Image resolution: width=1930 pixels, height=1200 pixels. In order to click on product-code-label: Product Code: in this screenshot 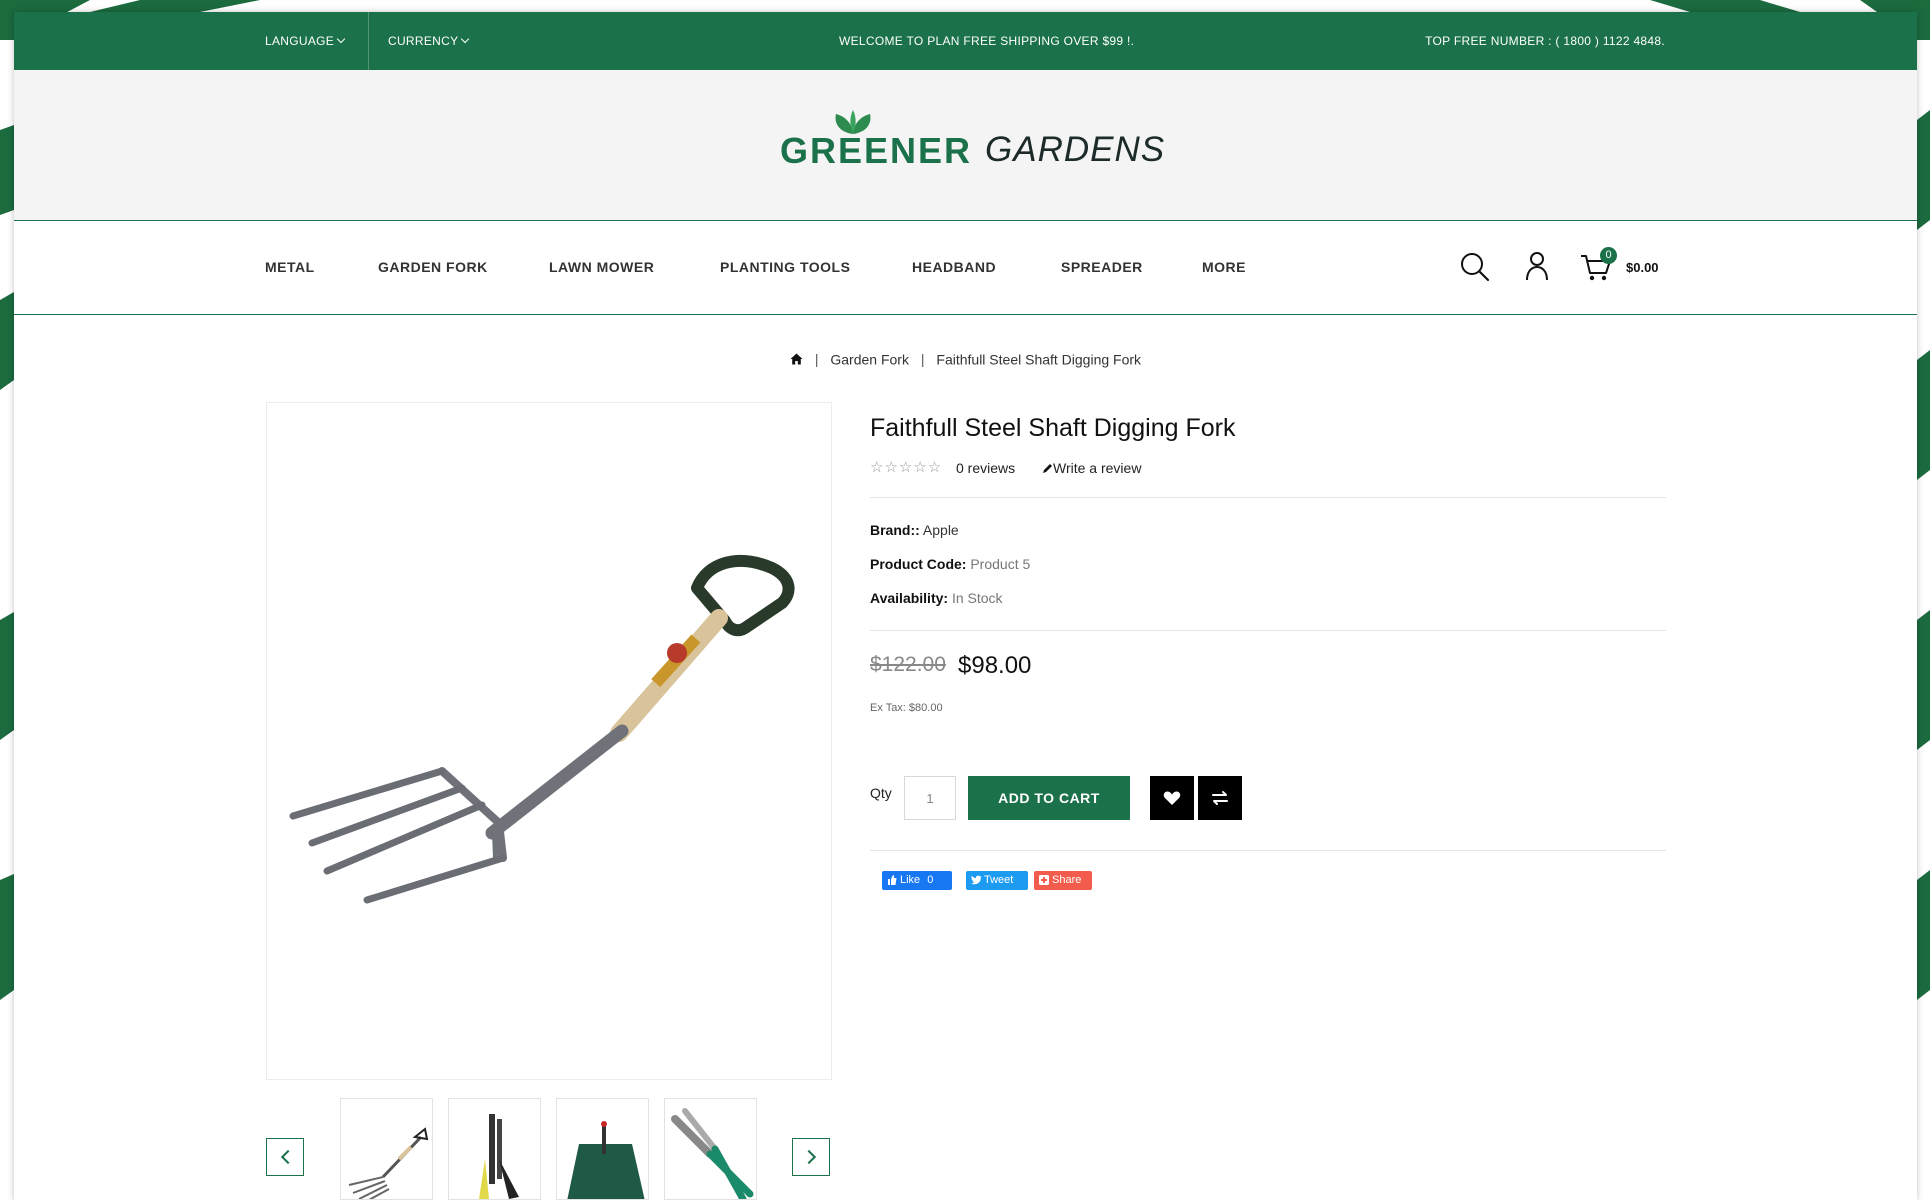, I will do `click(918, 564)`.